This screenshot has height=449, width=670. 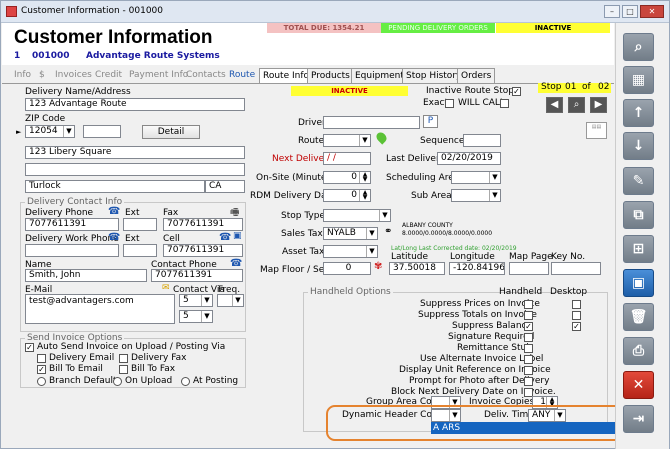 I want to click on print-button: ⎙, so click(x=638, y=351).